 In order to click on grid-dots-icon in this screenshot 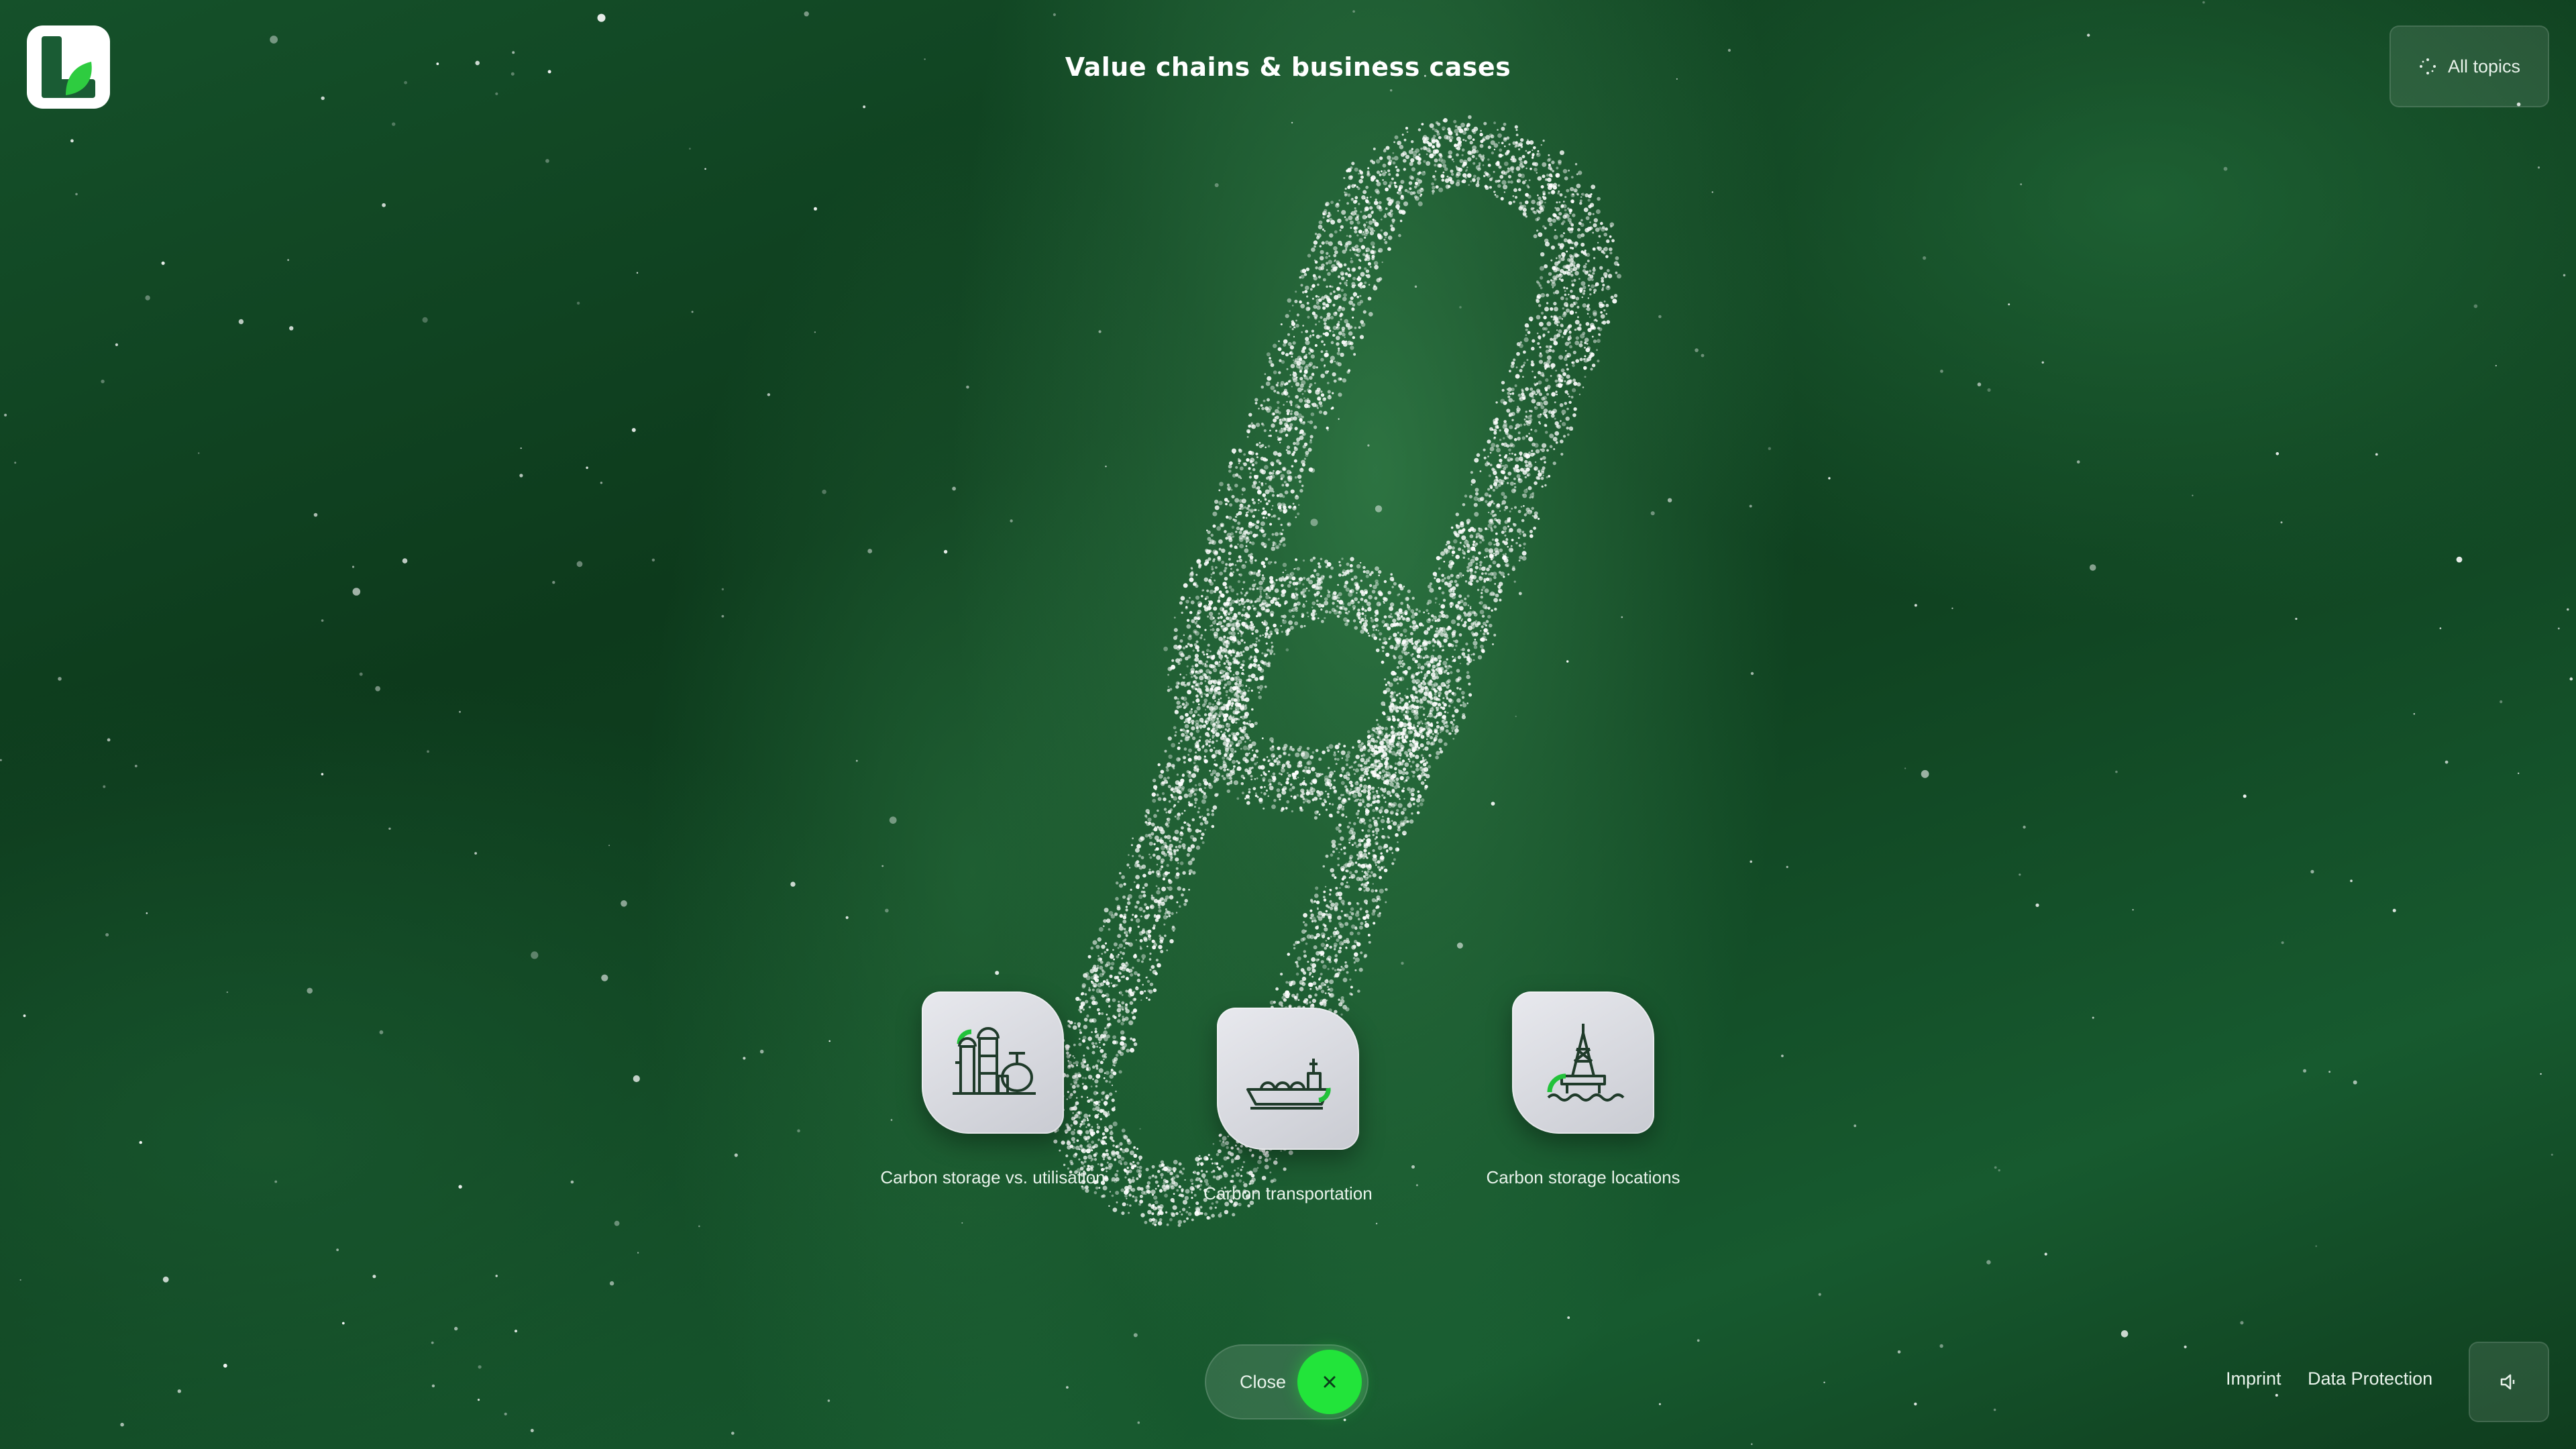, I will do `click(2427, 66)`.